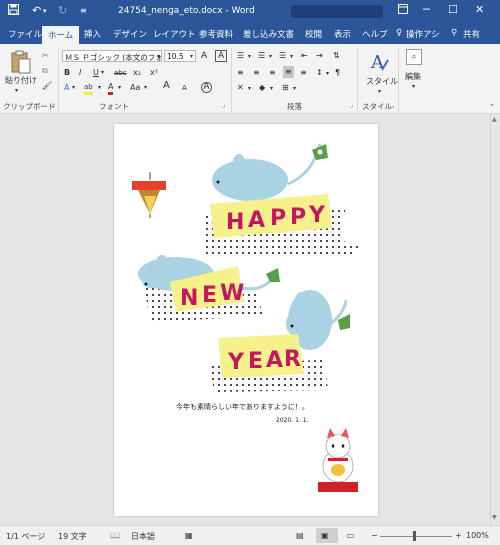  What do you see at coordinates (145, 88) in the screenshot?
I see `change-case-dropdown-icon: ▾` at bounding box center [145, 88].